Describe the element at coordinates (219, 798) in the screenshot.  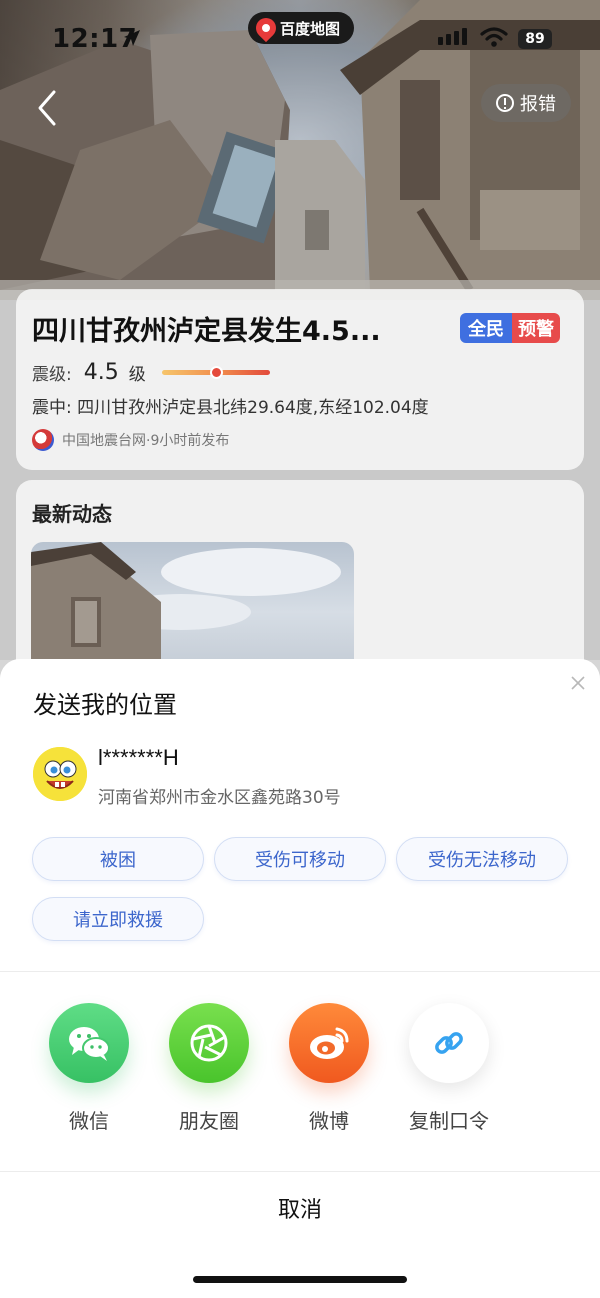
I see `user-address: 河南省郑州市金水区鑫苑路30号` at that location.